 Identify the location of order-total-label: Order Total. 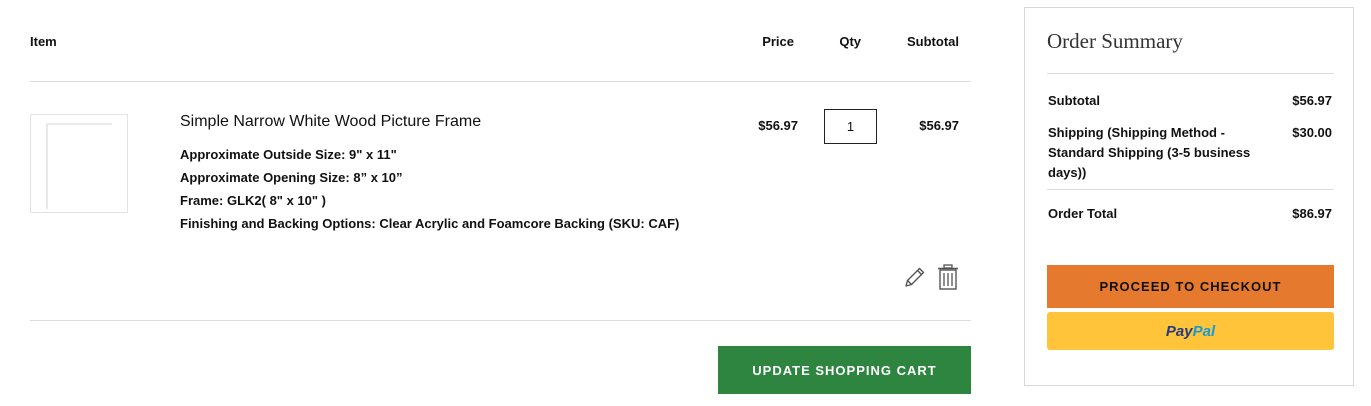
(1083, 213).